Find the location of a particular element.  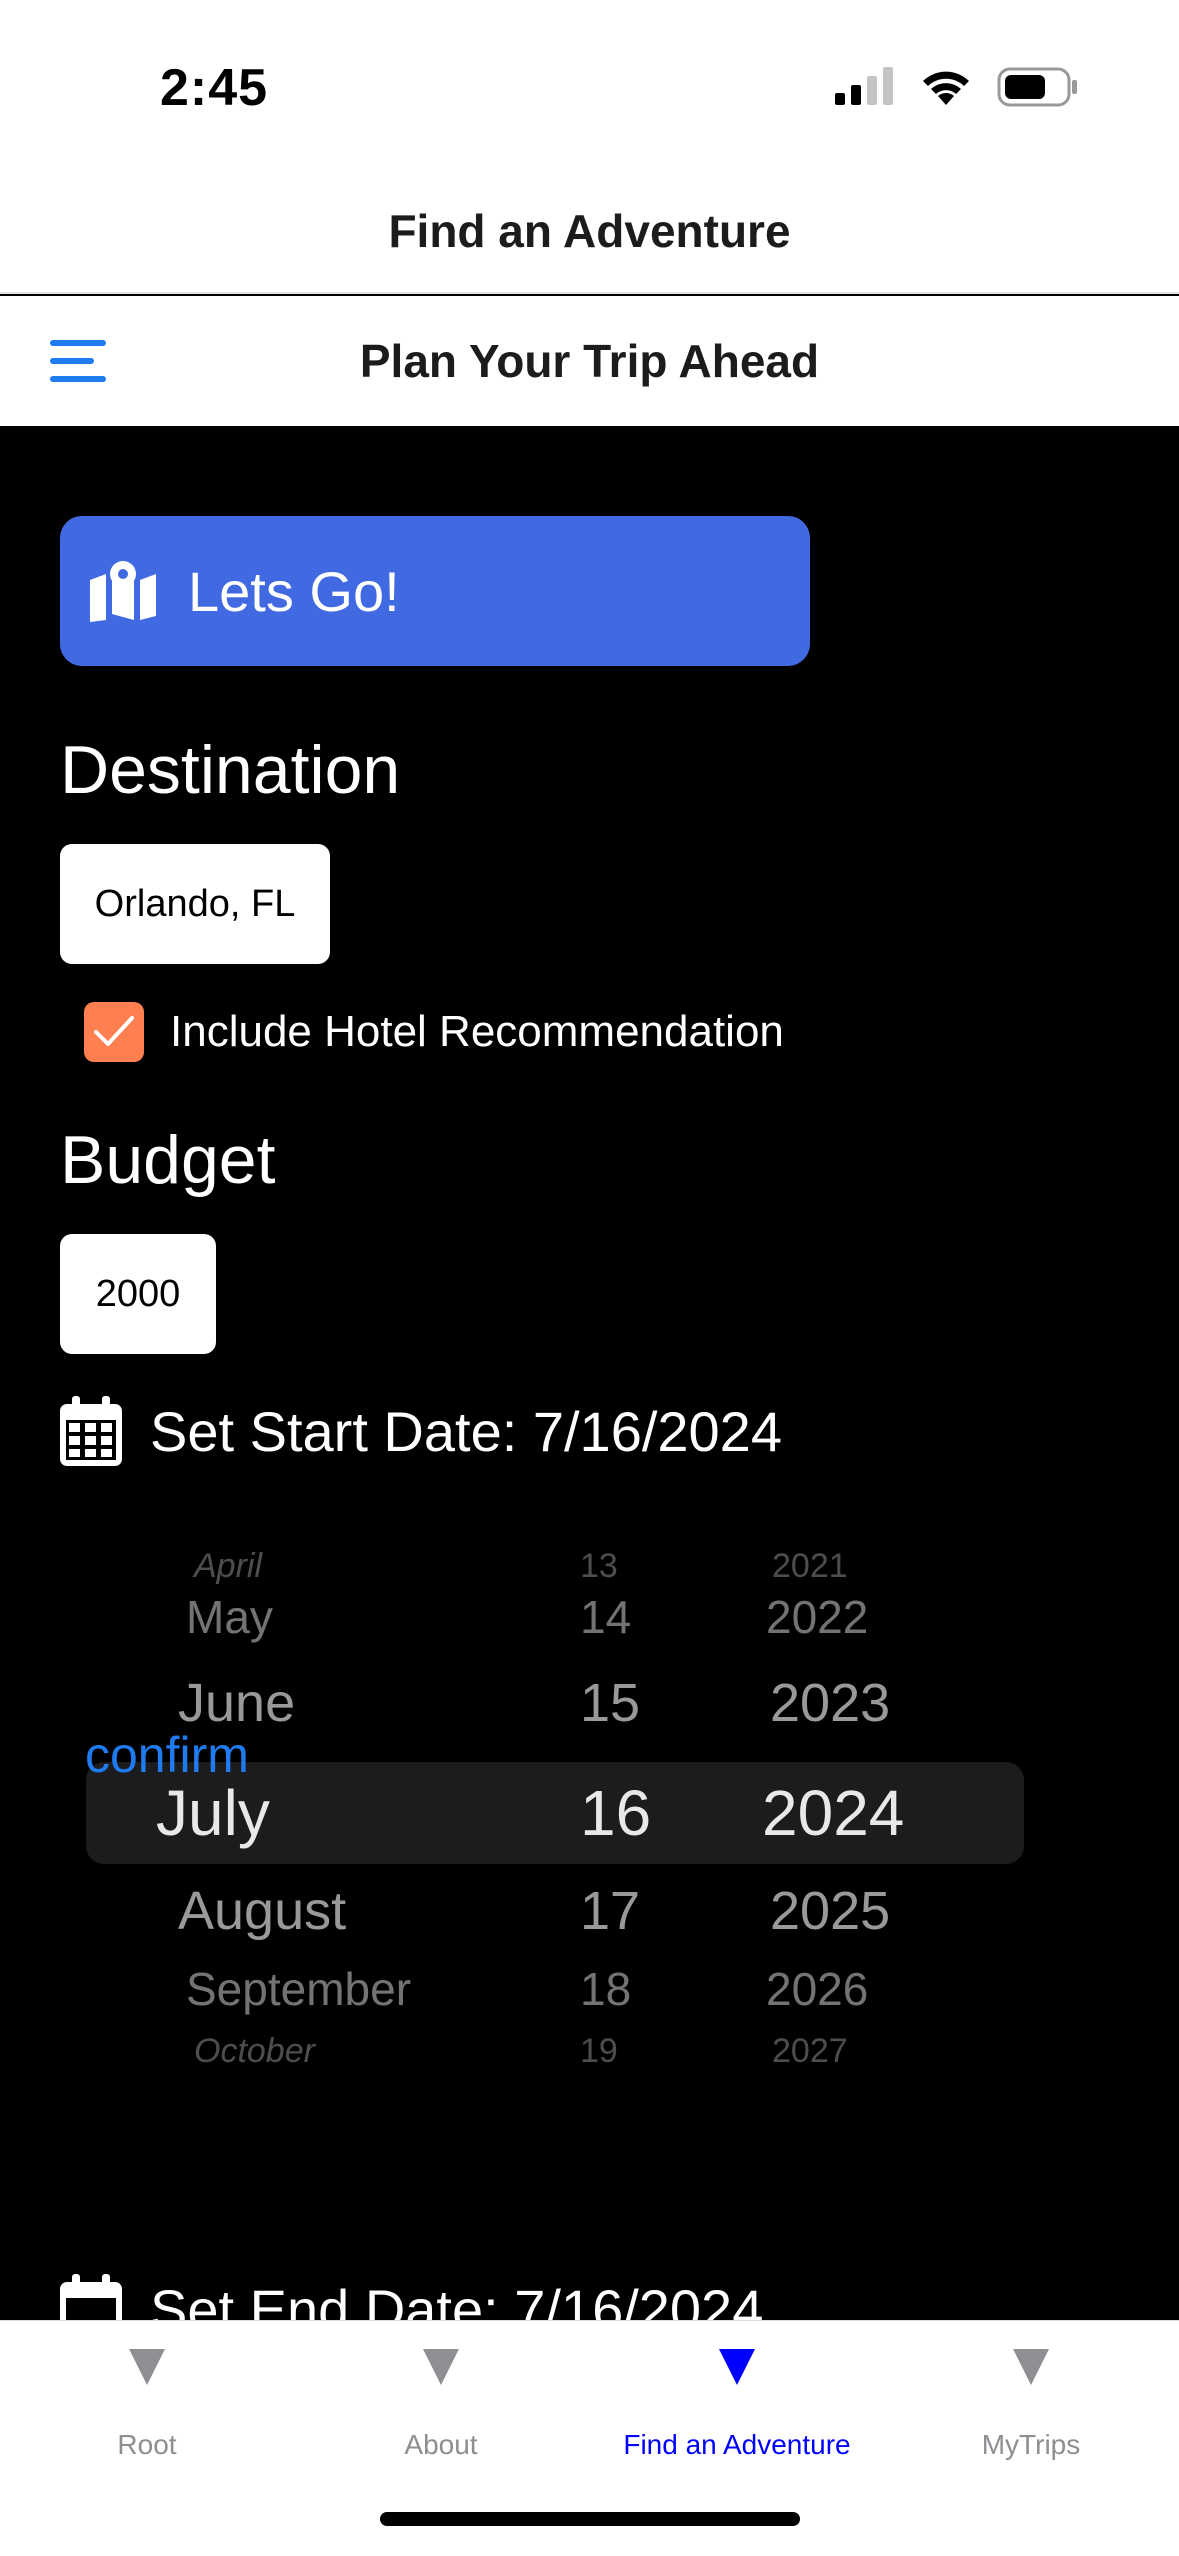

picker-month-option: April is located at coordinates (228, 1566).